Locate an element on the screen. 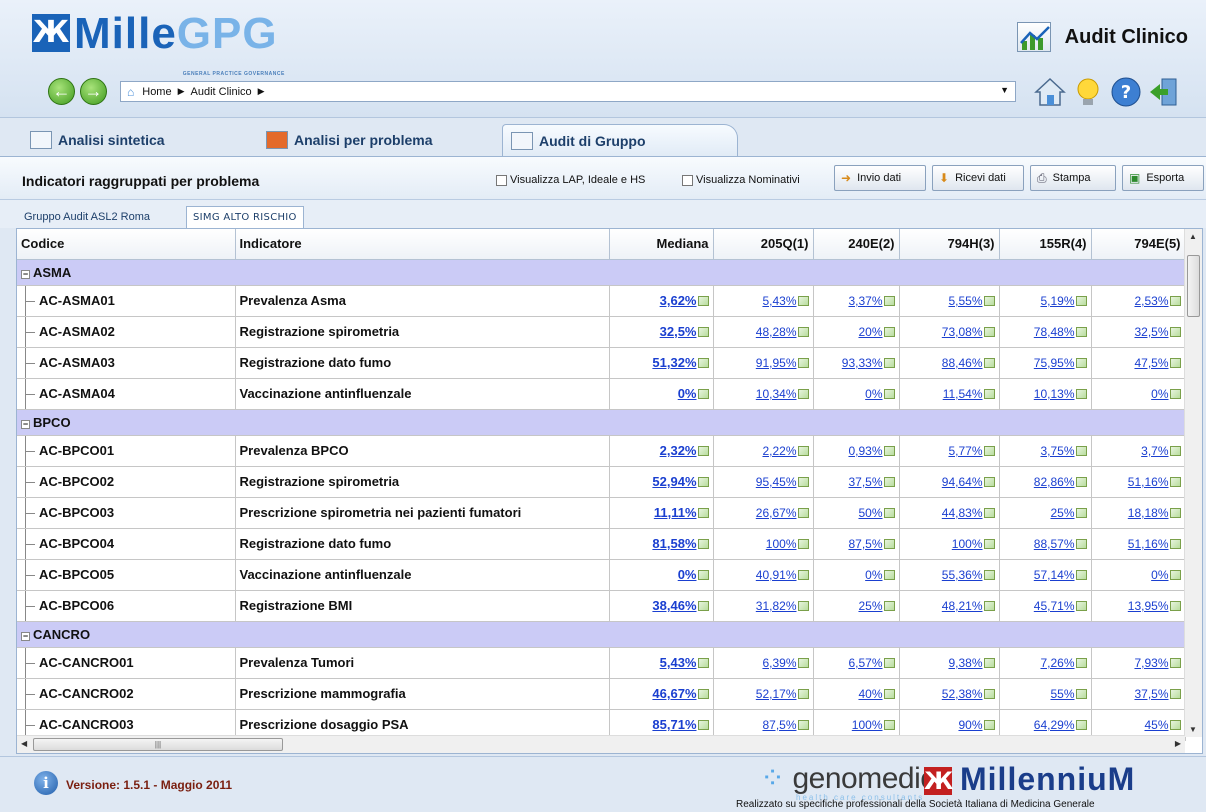 The height and width of the screenshot is (812, 1206). value-link: 52,38% is located at coordinates (962, 694).